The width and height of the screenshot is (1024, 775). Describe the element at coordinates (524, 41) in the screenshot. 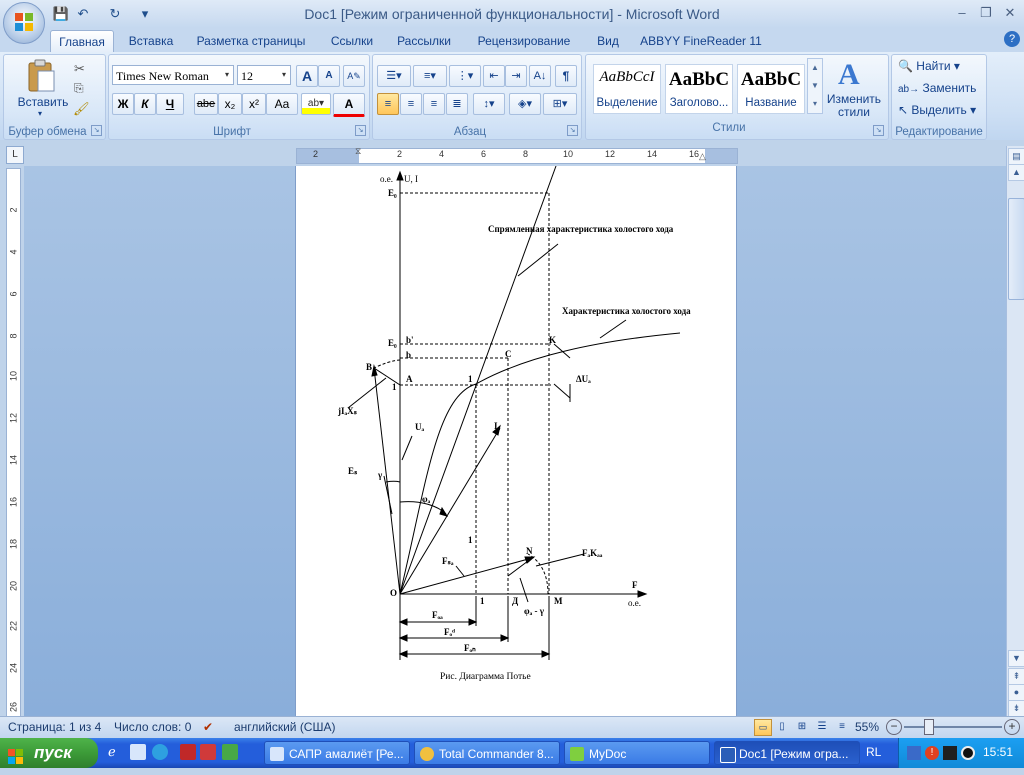

I see `tab-review: Рецензирование` at that location.